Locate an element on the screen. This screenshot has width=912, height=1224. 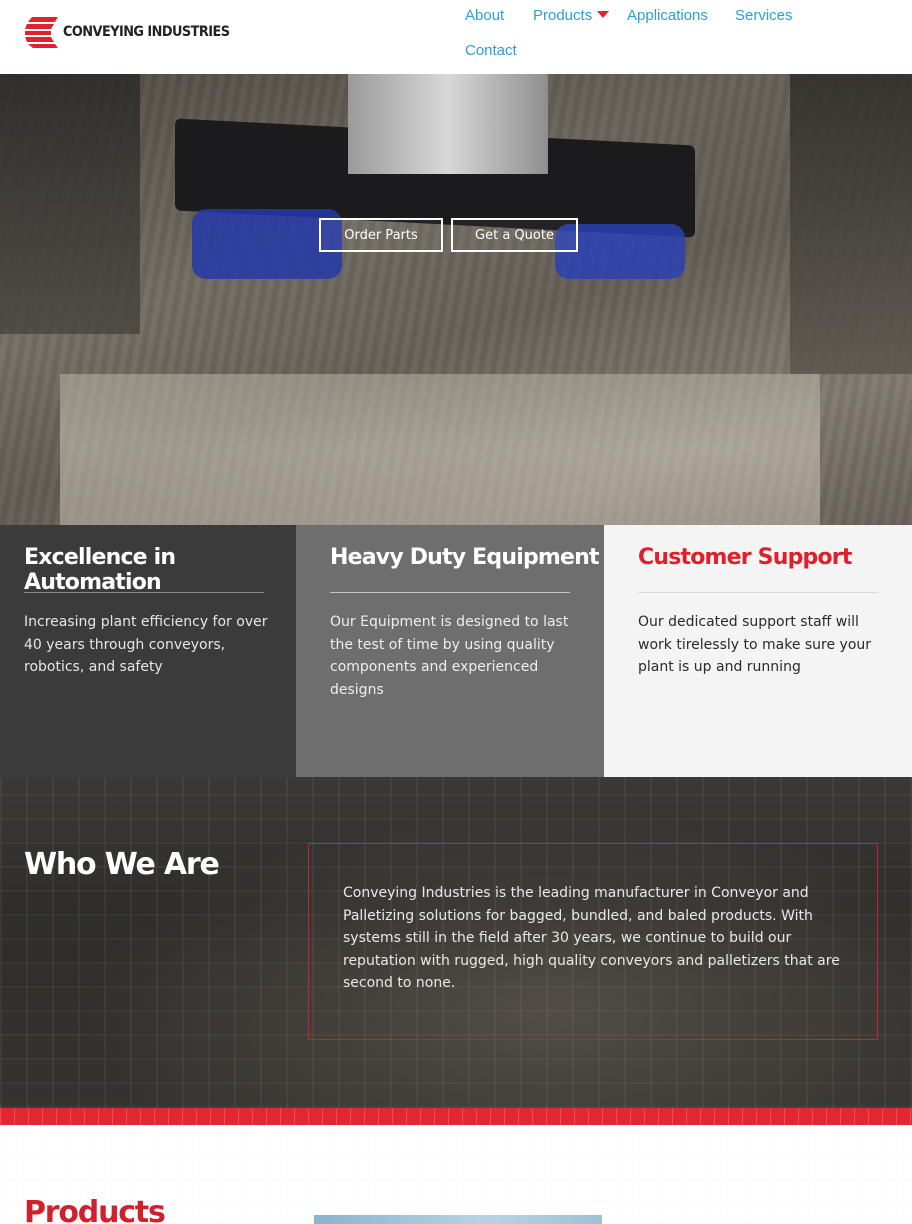
hero-bags is located at coordinates (440, 449).